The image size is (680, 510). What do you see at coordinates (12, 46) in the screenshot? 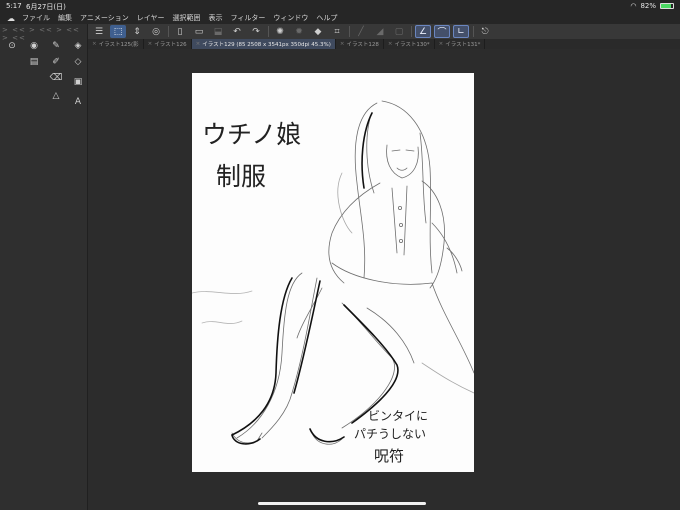
I see `zoom-tool-icon: ⊙` at bounding box center [12, 46].